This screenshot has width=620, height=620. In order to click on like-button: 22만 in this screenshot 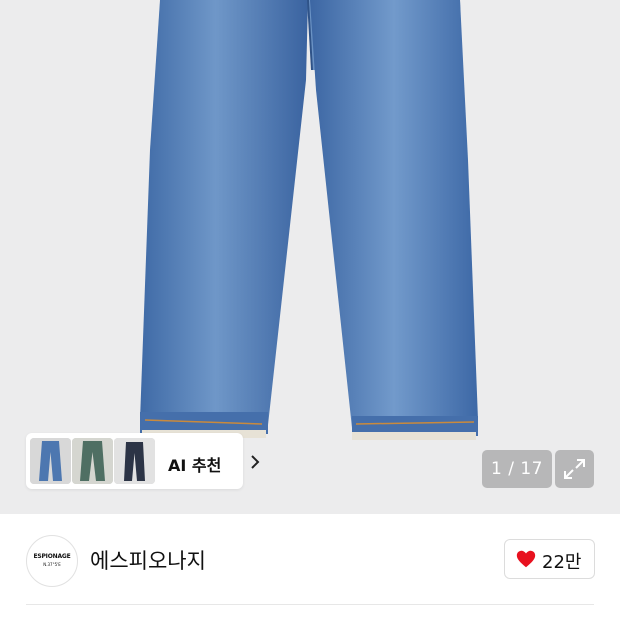, I will do `click(549, 559)`.